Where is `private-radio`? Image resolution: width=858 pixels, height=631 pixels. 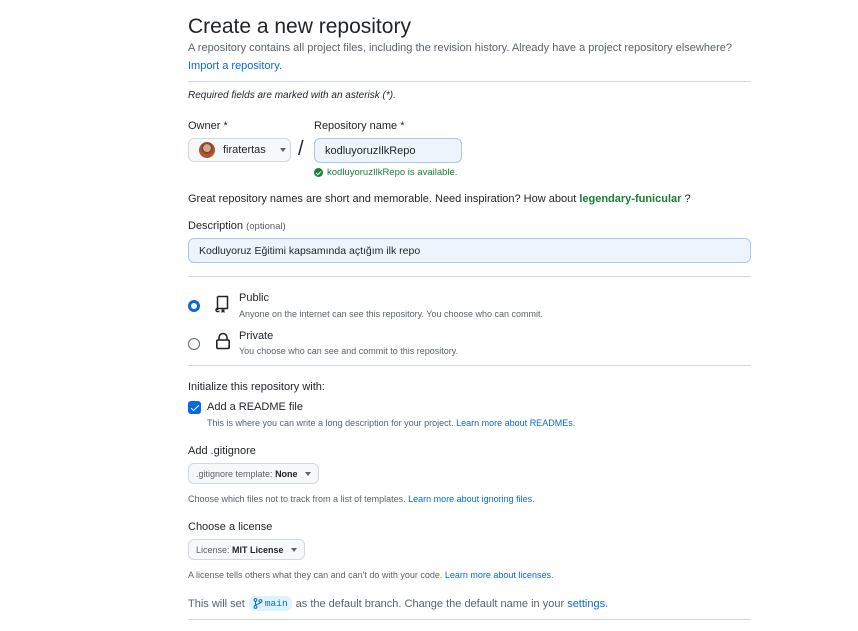 private-radio is located at coordinates (194, 344).